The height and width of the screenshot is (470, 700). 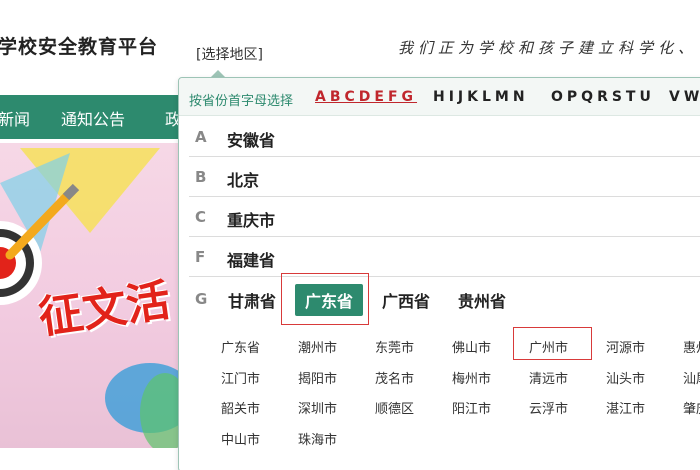 What do you see at coordinates (325, 299) in the screenshot?
I see `selected-province-highlight` at bounding box center [325, 299].